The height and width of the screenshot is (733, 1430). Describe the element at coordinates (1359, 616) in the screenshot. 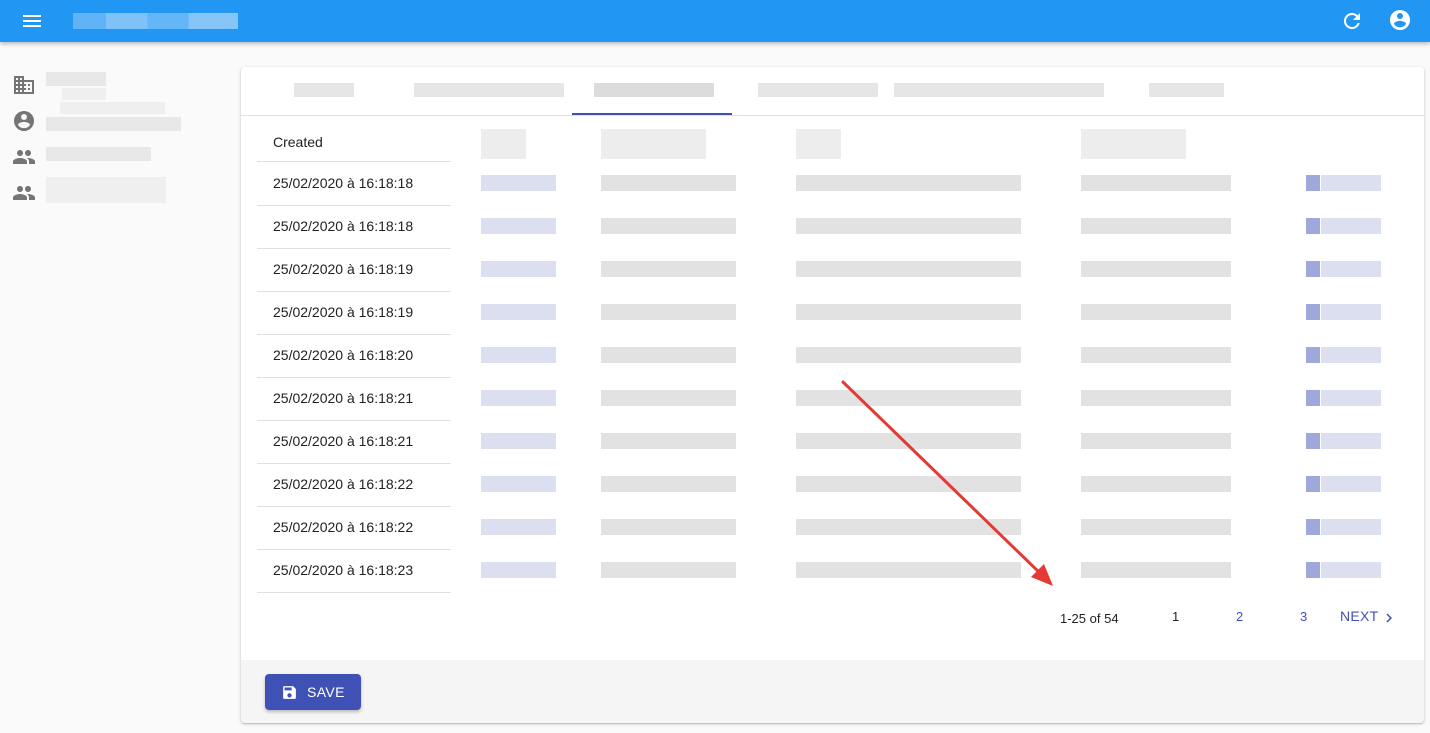

I see `next-page-label: NEXT` at that location.